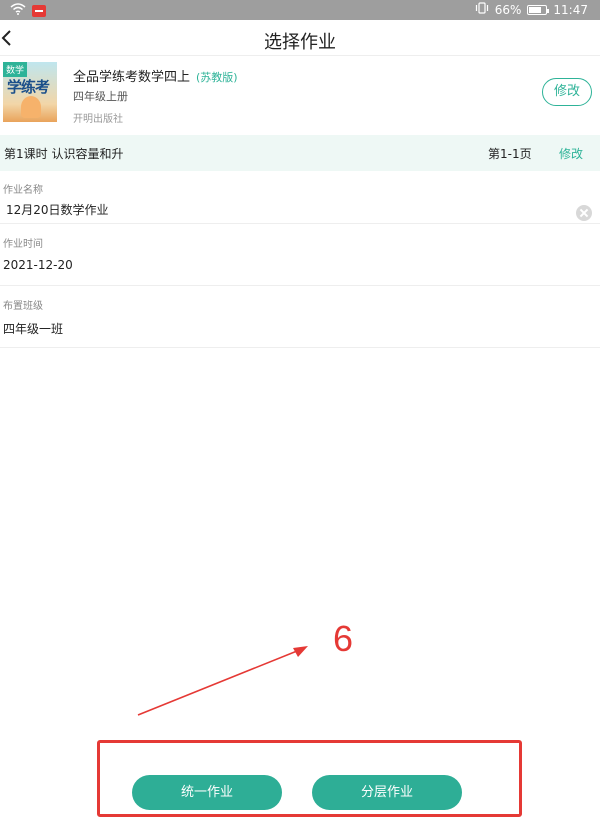  What do you see at coordinates (283, 209) in the screenshot?
I see `homework-name-input` at bounding box center [283, 209].